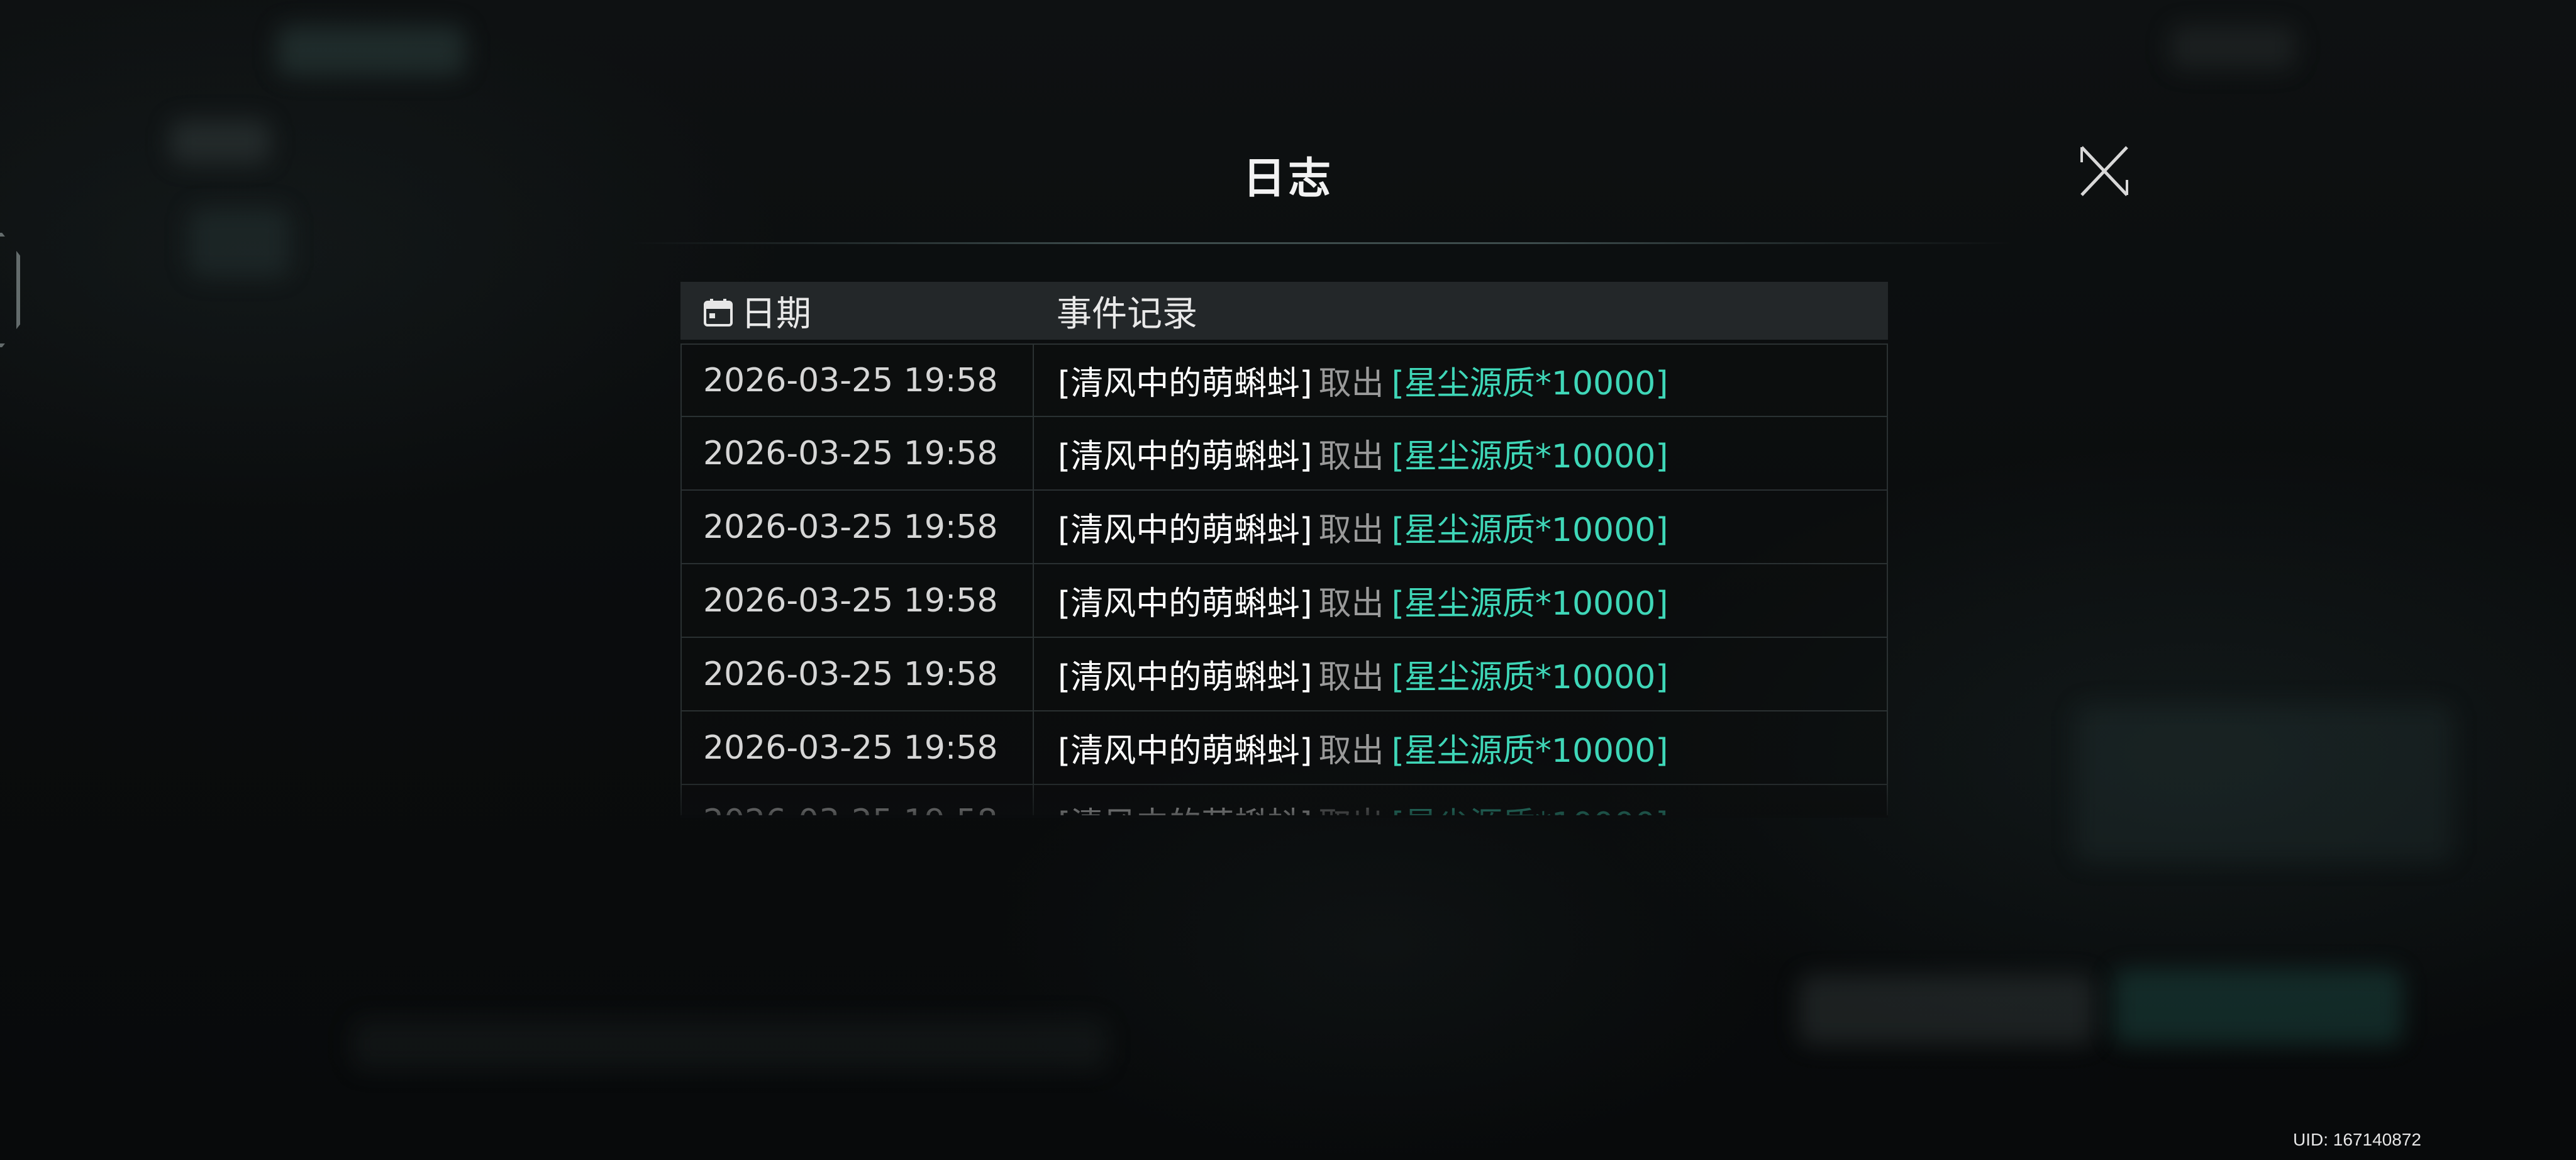  I want to click on table-header: 日期 事件记录, so click(1284, 311).